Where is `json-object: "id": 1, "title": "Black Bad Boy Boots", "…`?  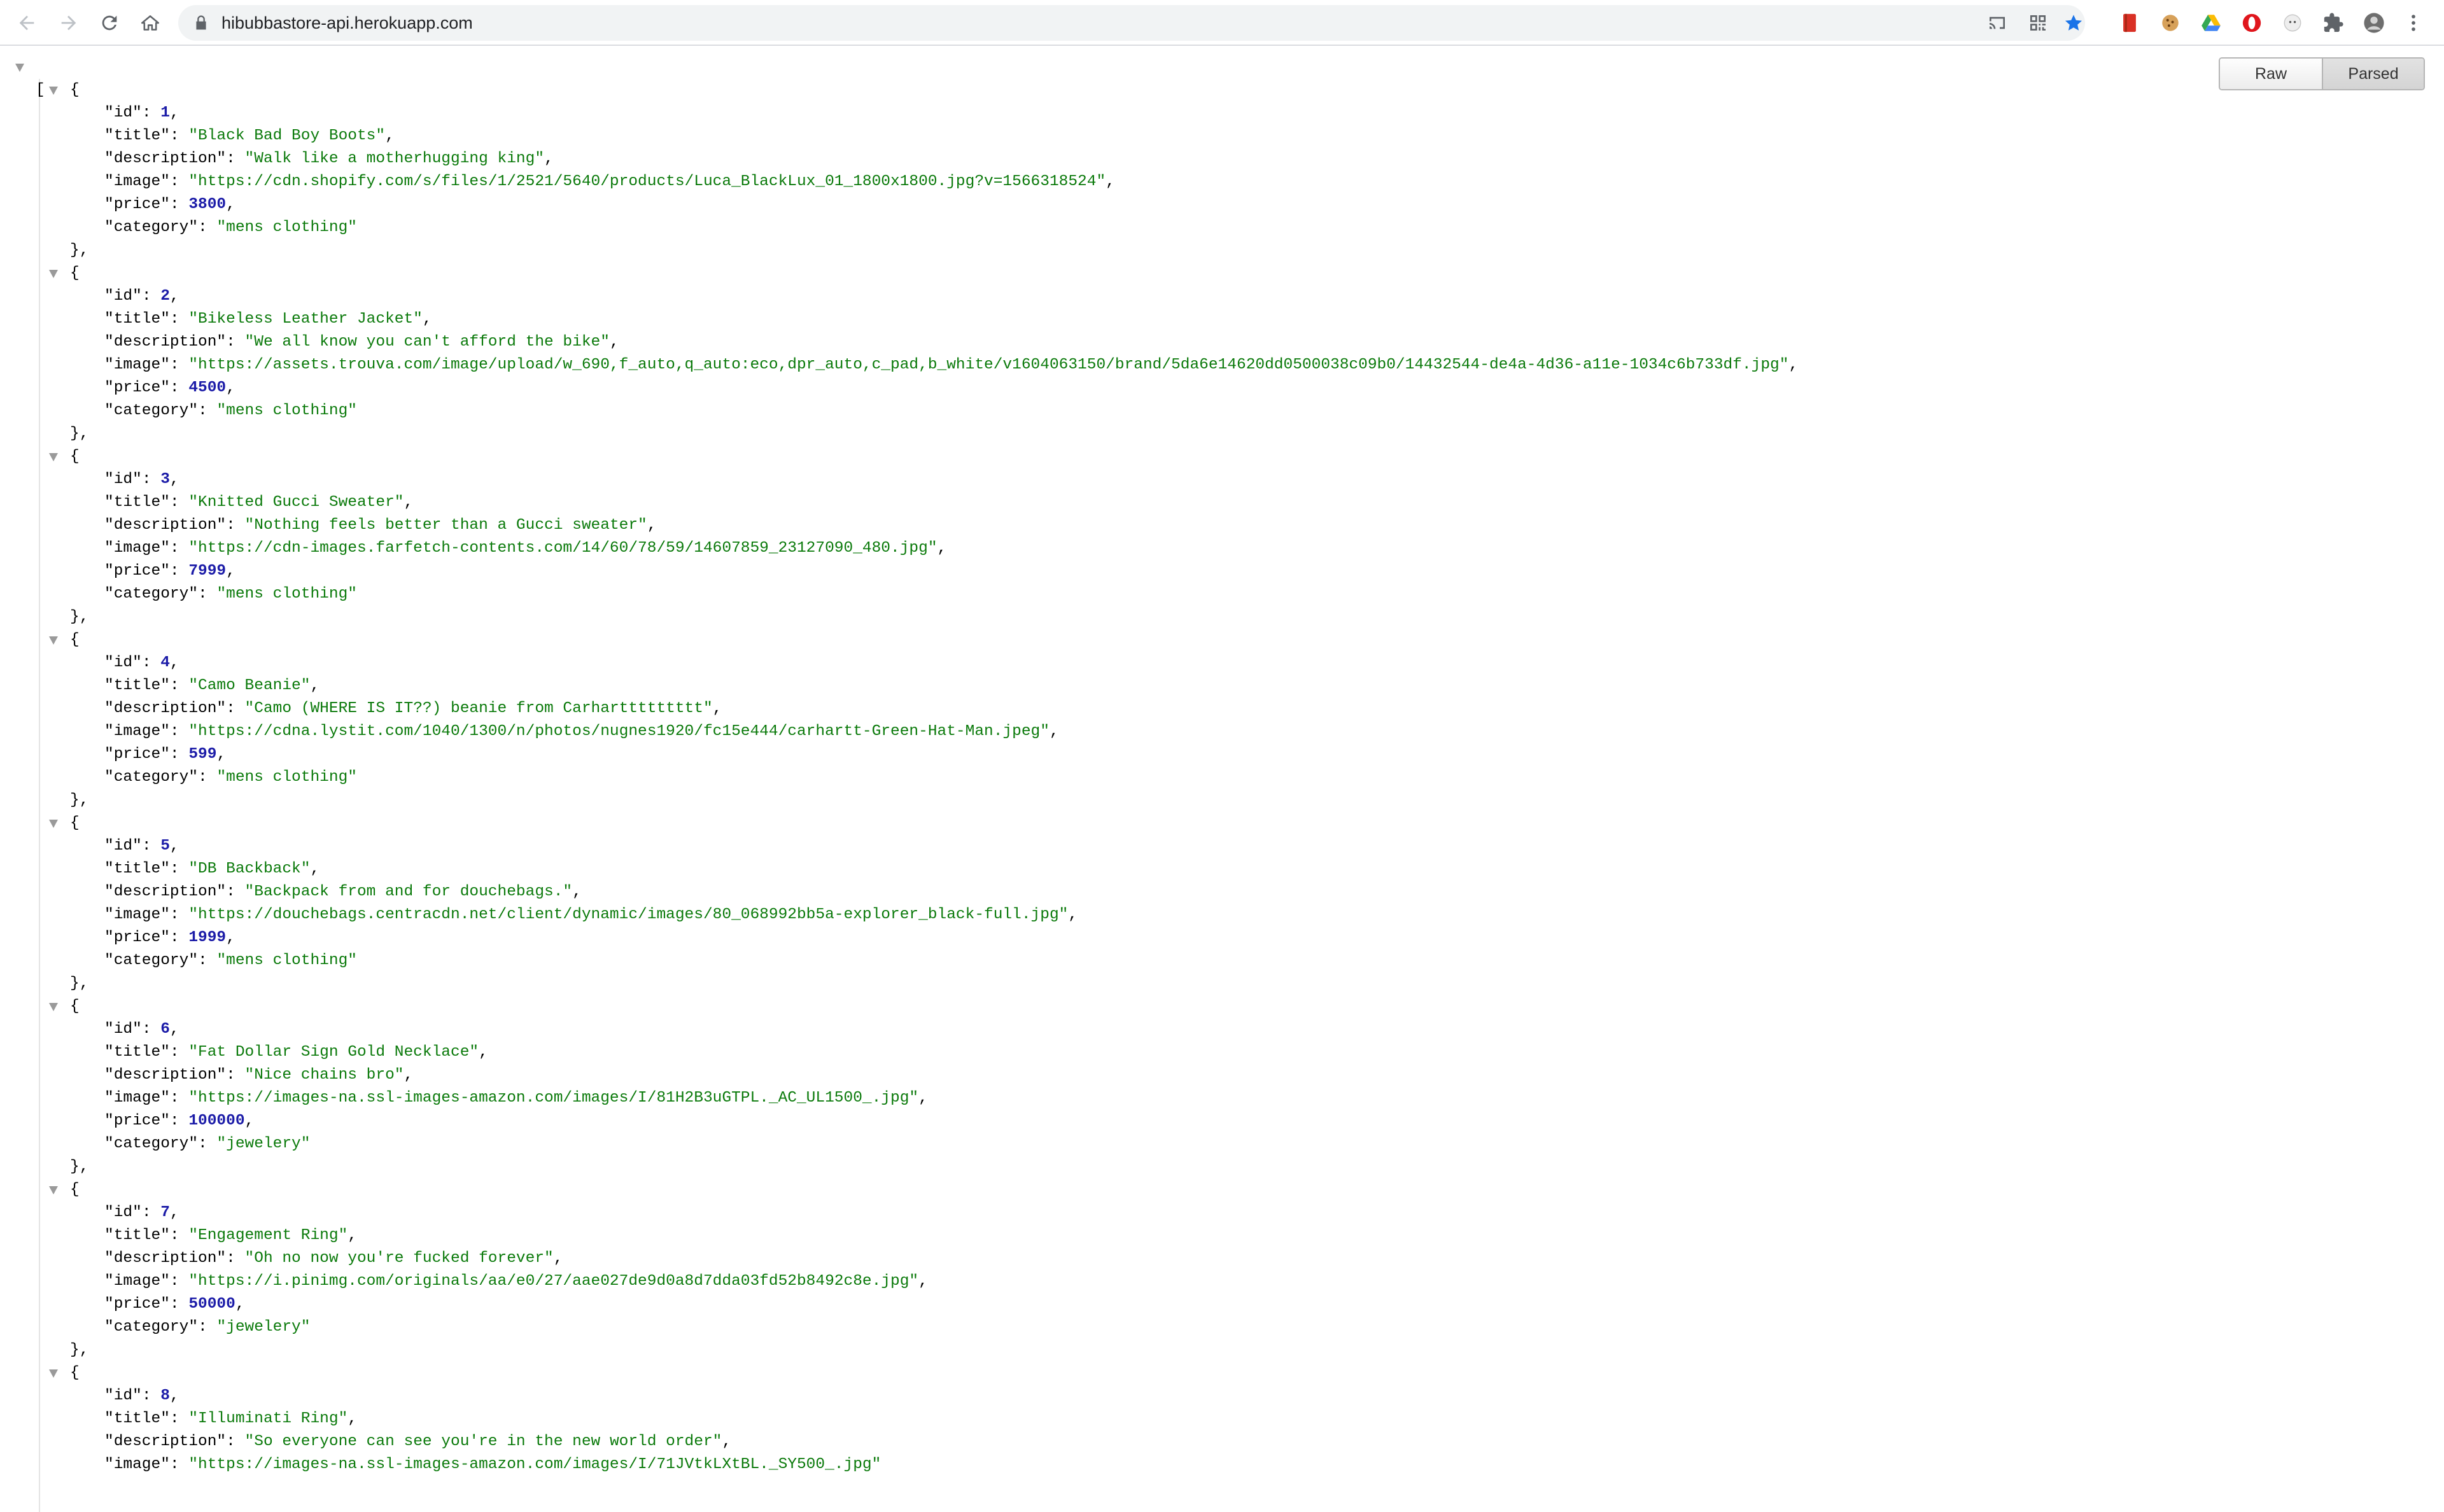 json-object: "id": 1, "title": "Black Bad Boy Boots", "… is located at coordinates (1222, 170).